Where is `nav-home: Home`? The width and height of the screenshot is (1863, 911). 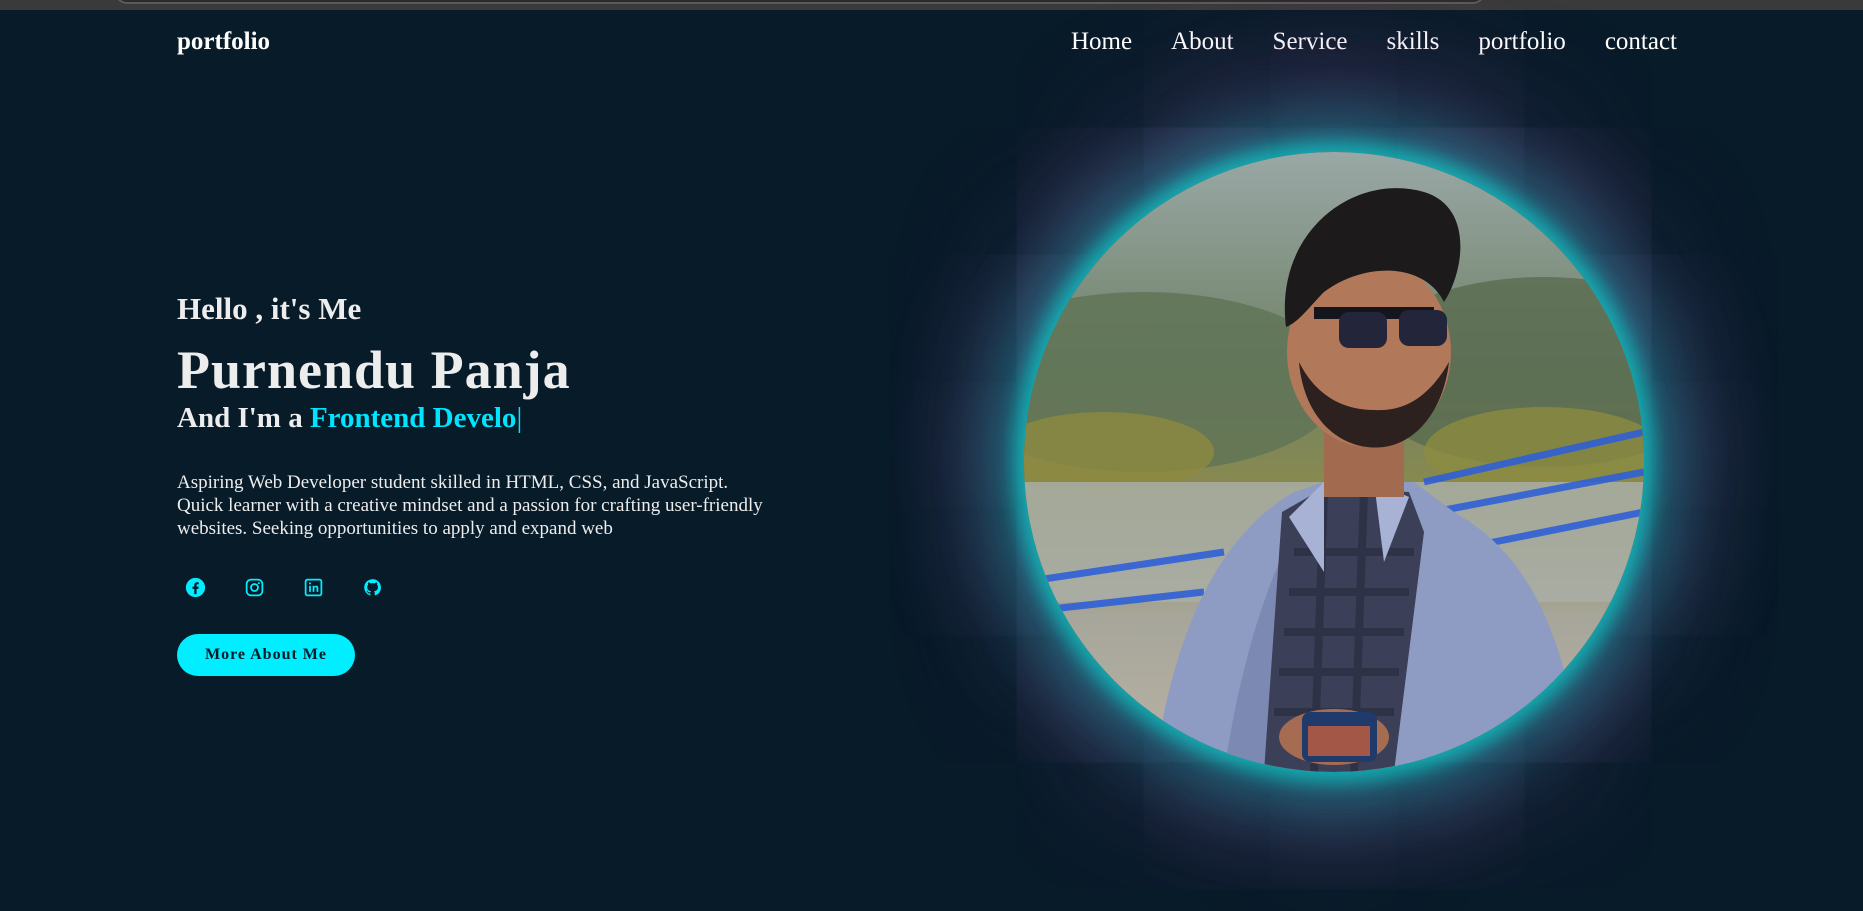
nav-home: Home is located at coordinates (1101, 42).